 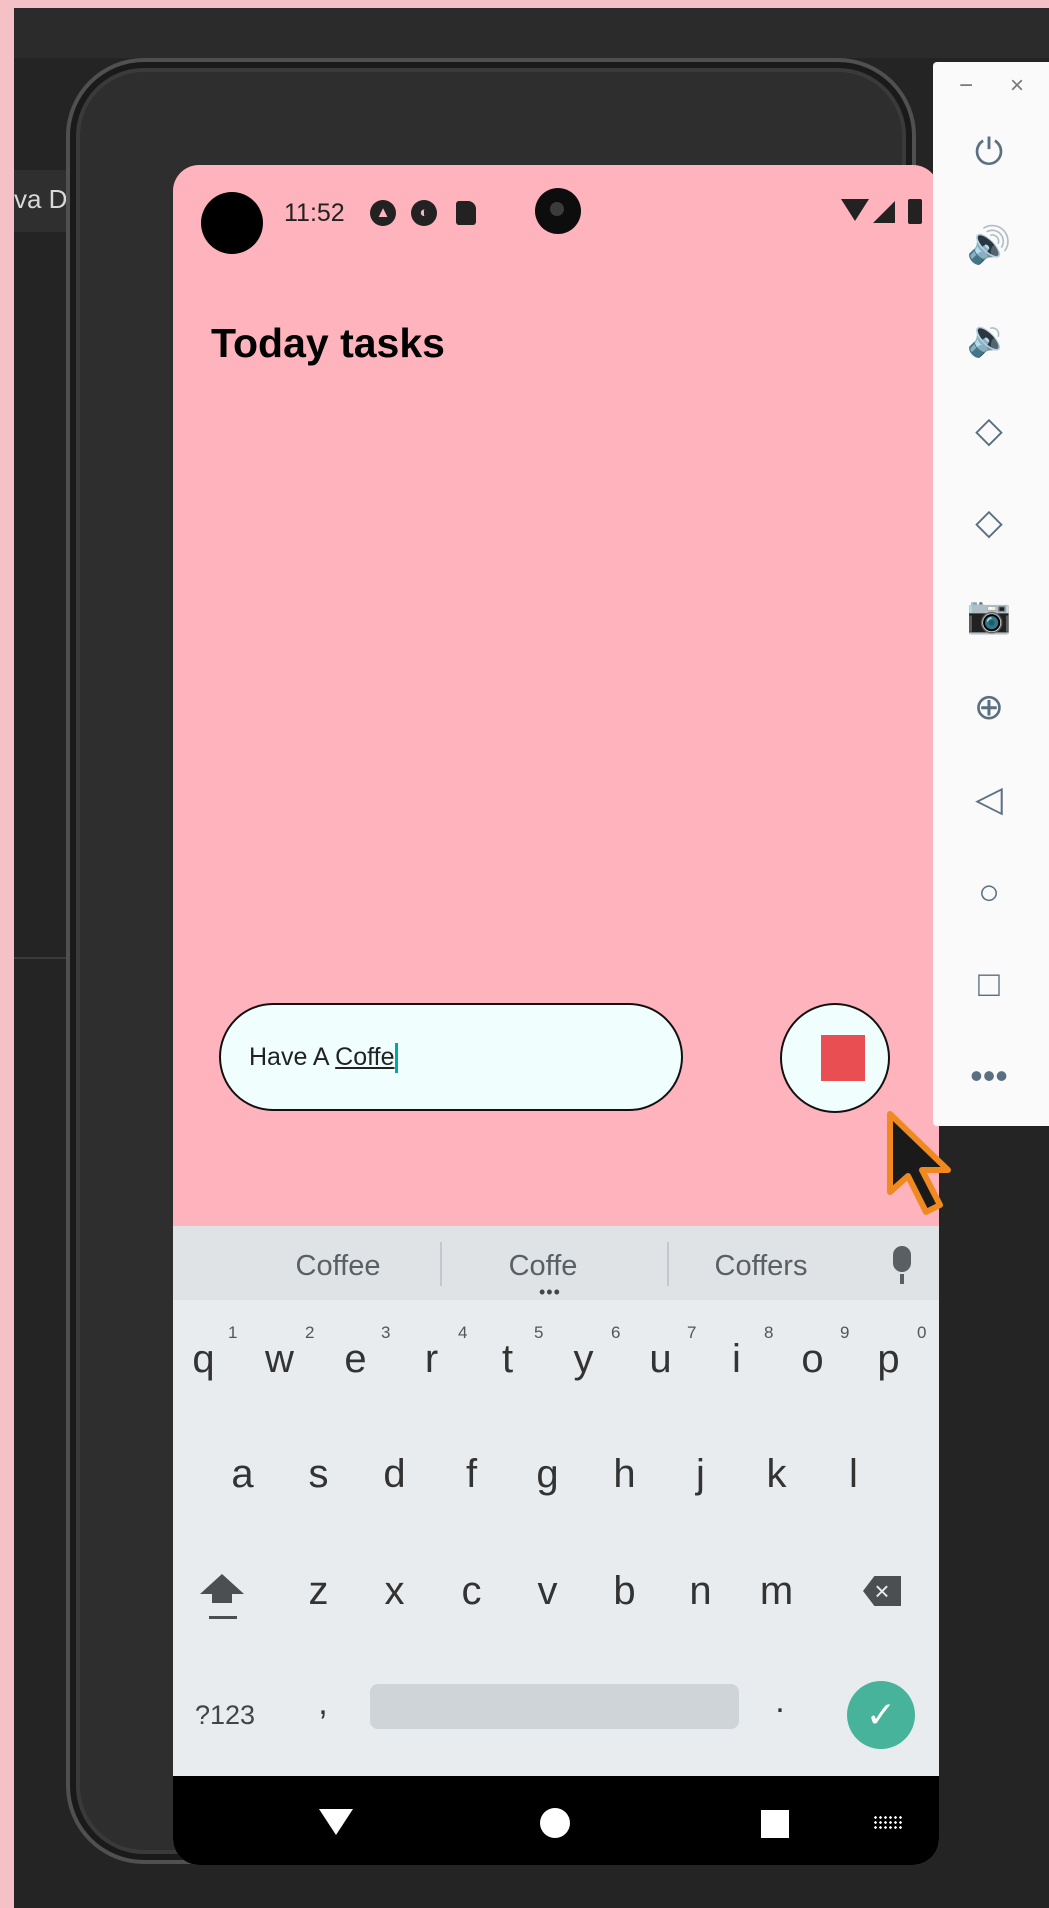 What do you see at coordinates (524, 4) in the screenshot?
I see `background-strip-top` at bounding box center [524, 4].